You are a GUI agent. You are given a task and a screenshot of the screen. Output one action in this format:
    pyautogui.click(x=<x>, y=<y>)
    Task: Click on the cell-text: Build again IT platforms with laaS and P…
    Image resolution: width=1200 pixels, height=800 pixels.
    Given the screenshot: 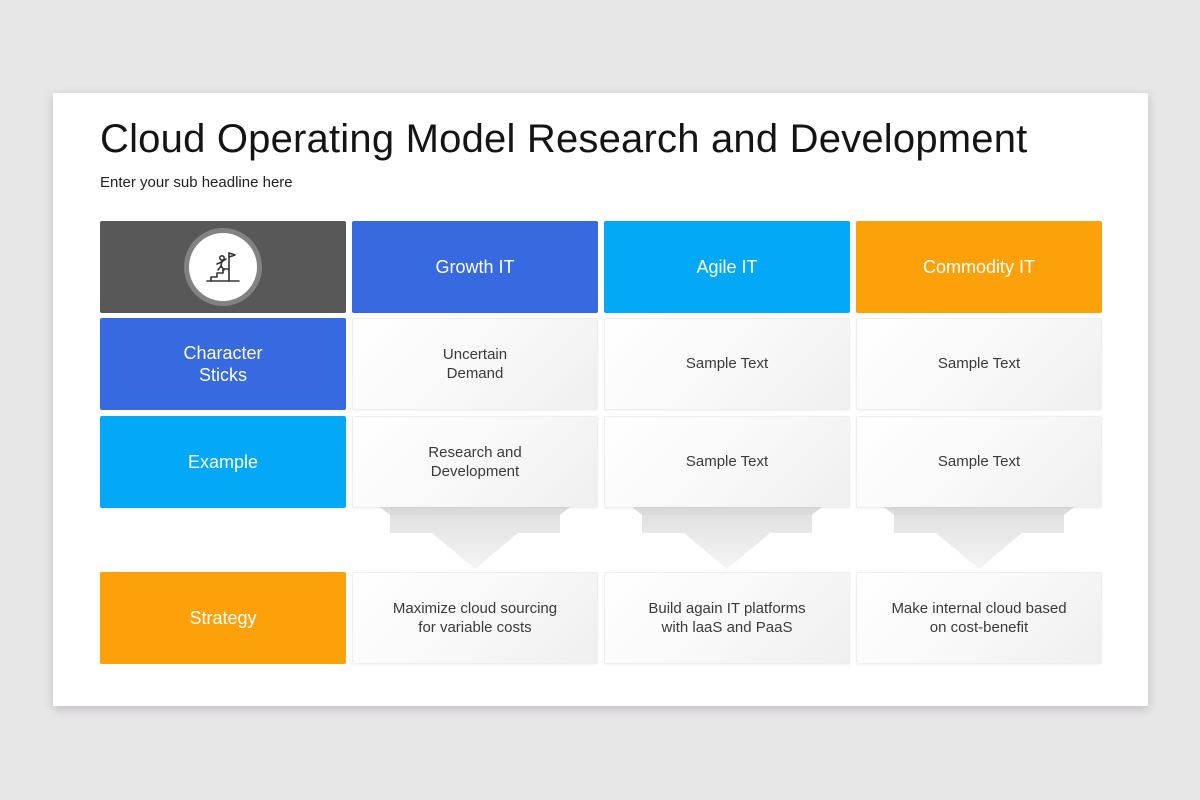 What is the action you would take?
    pyautogui.click(x=727, y=618)
    